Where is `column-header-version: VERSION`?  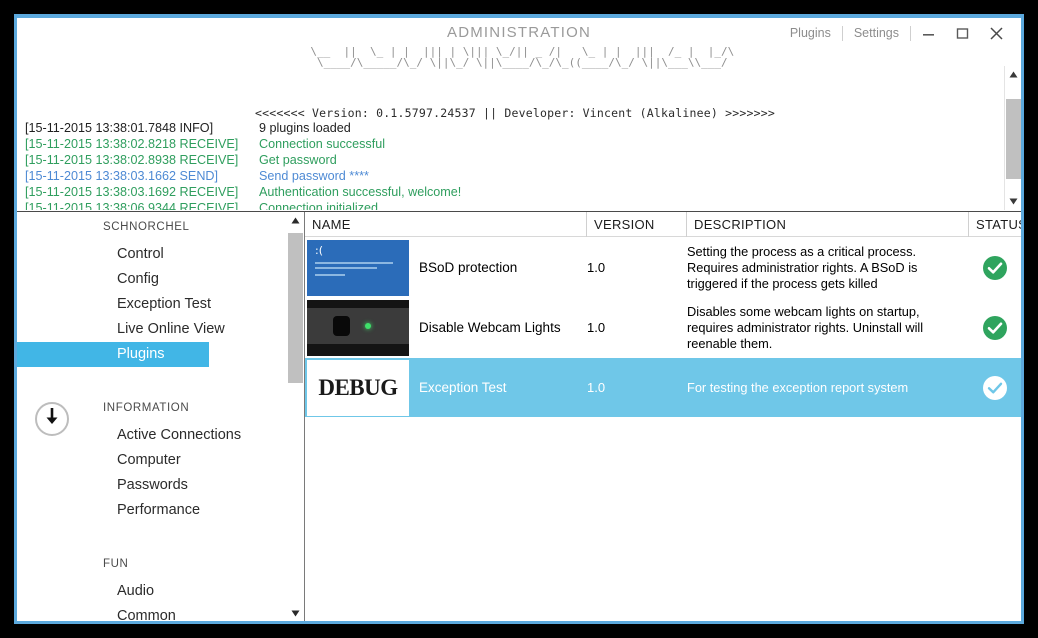 column-header-version: VERSION is located at coordinates (637, 224).